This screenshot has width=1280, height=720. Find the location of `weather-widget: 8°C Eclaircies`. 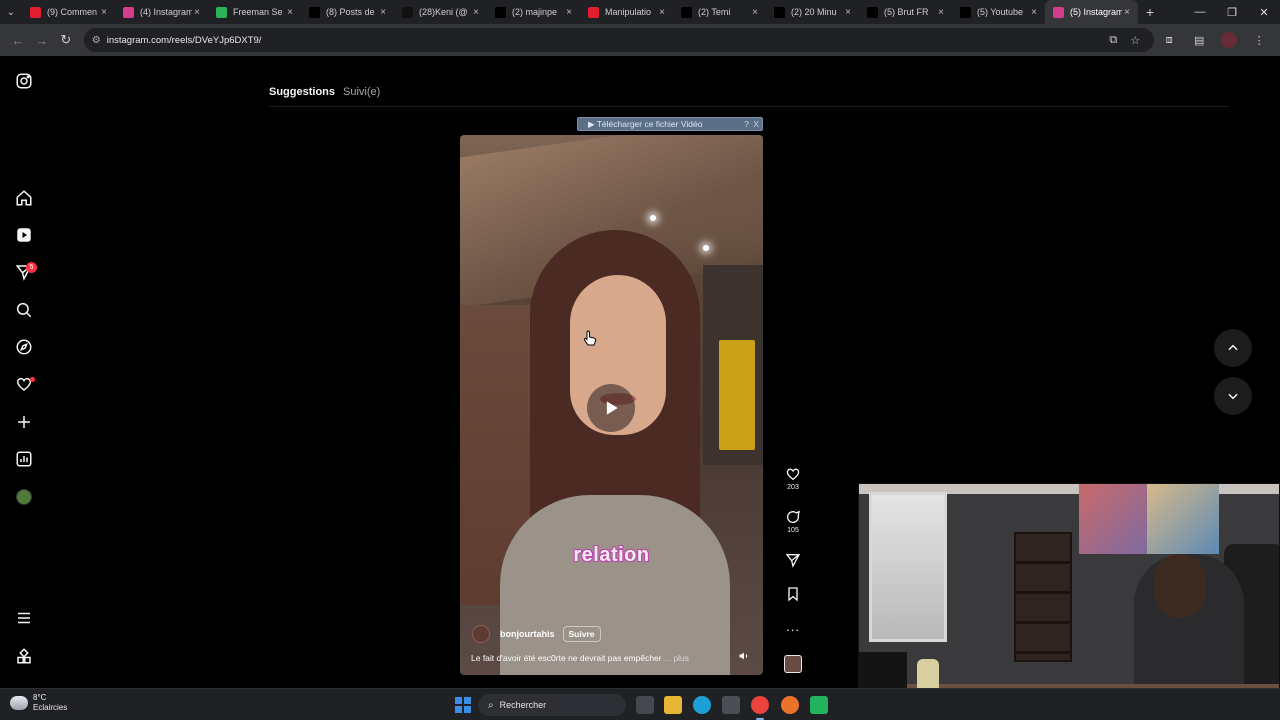

weather-widget: 8°C Eclaircies is located at coordinates (38, 703).